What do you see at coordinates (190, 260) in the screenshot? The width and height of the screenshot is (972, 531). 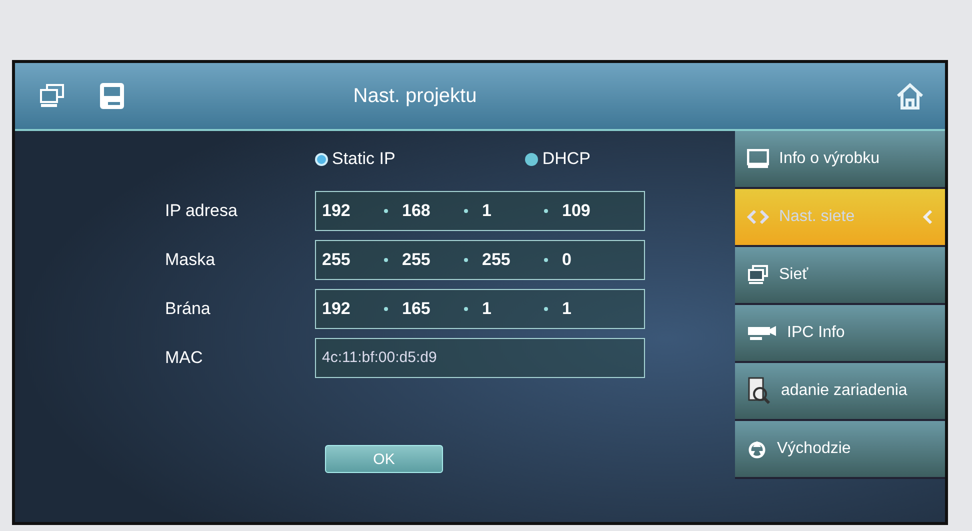 I see `field-label: Maska` at bounding box center [190, 260].